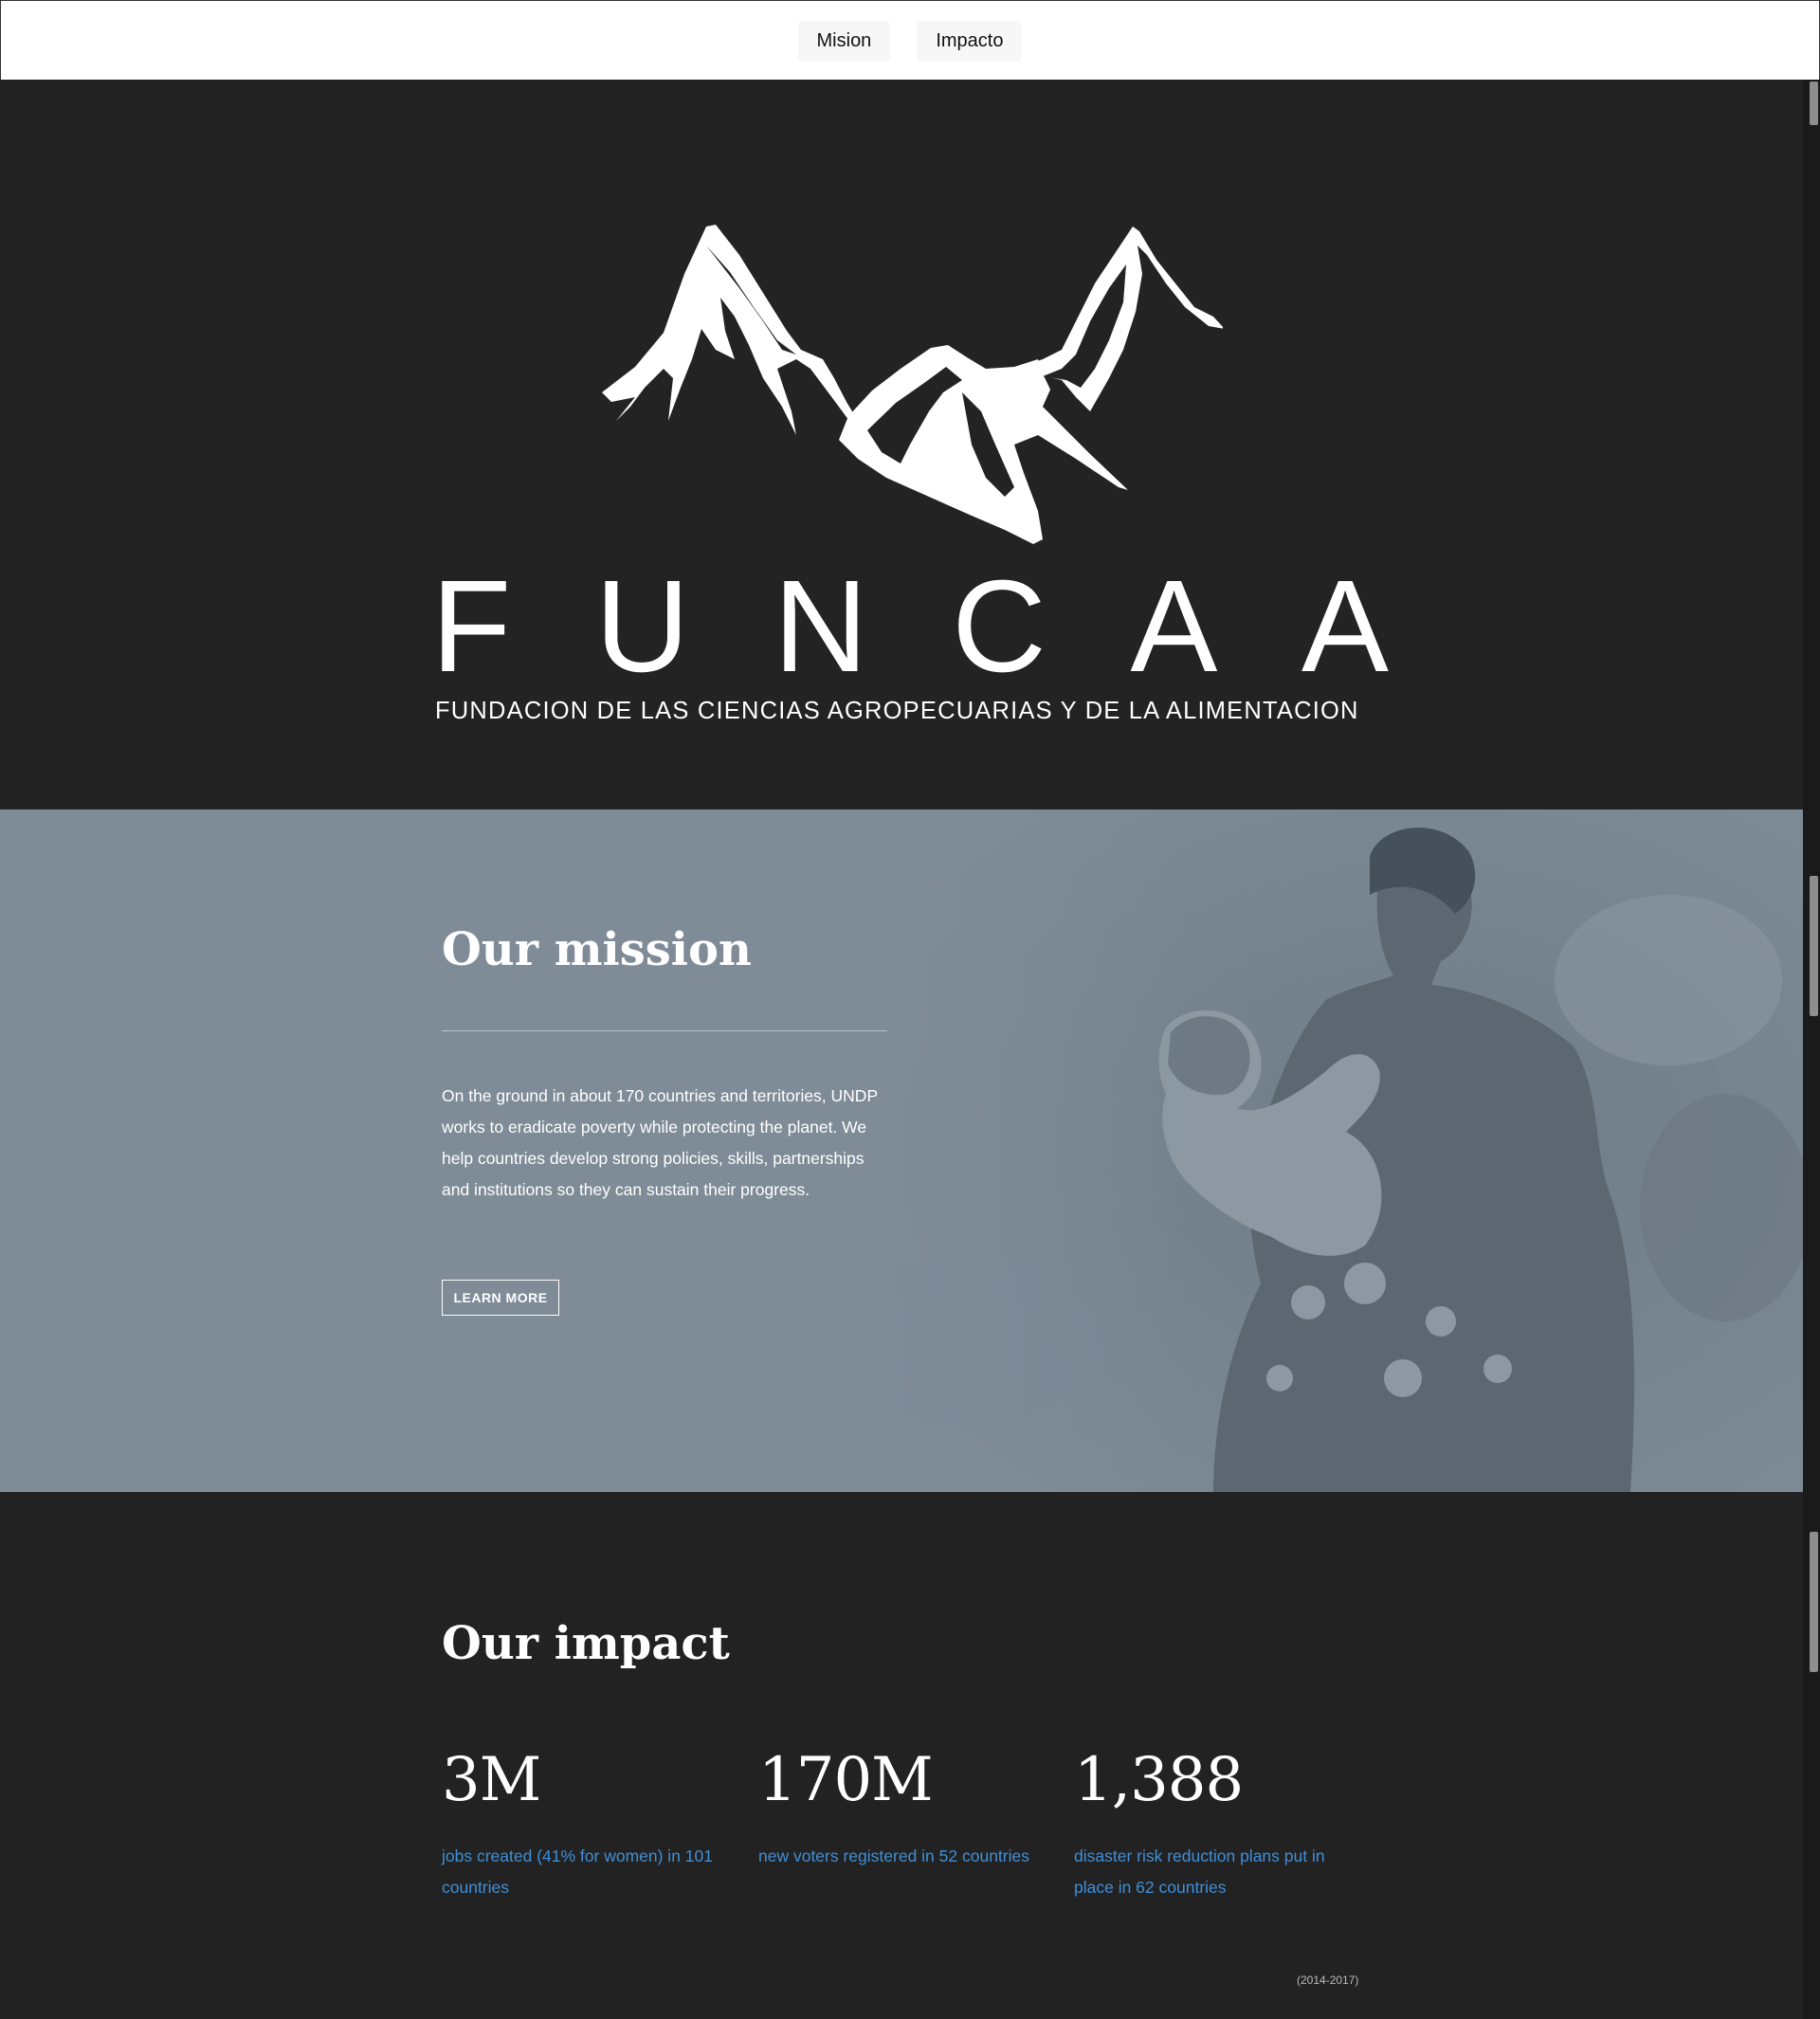  I want to click on learn-more-button: LEARN MORE, so click(500, 1298).